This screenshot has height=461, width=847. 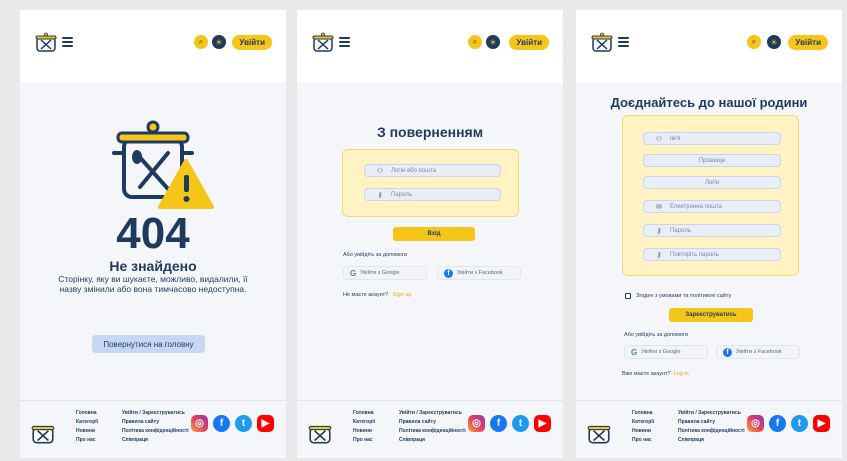 What do you see at coordinates (353, 273) in the screenshot?
I see `google-icon: G` at bounding box center [353, 273].